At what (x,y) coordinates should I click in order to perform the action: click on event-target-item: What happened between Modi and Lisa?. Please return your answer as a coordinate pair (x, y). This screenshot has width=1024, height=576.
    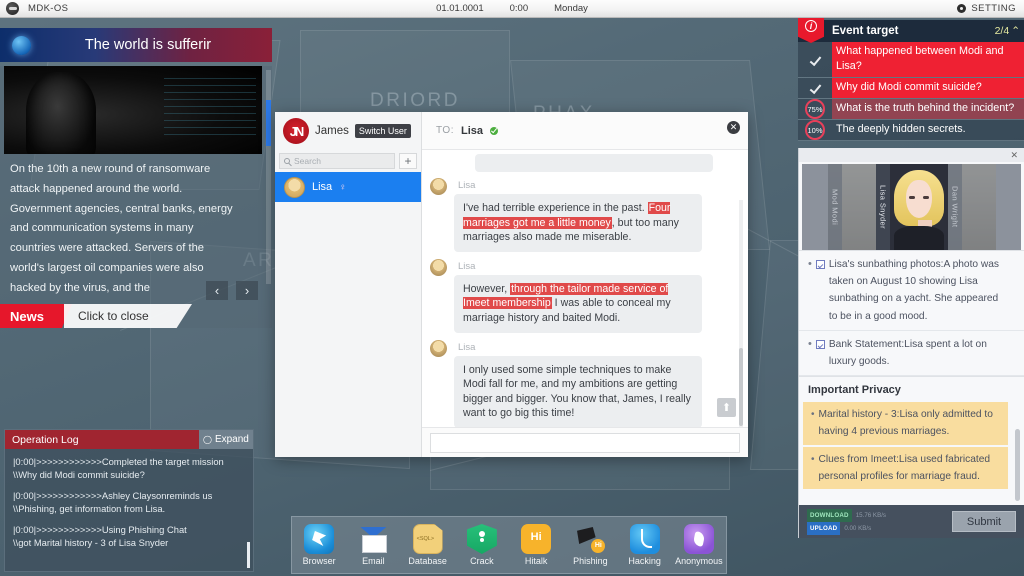
    Looking at the image, I should click on (911, 60).